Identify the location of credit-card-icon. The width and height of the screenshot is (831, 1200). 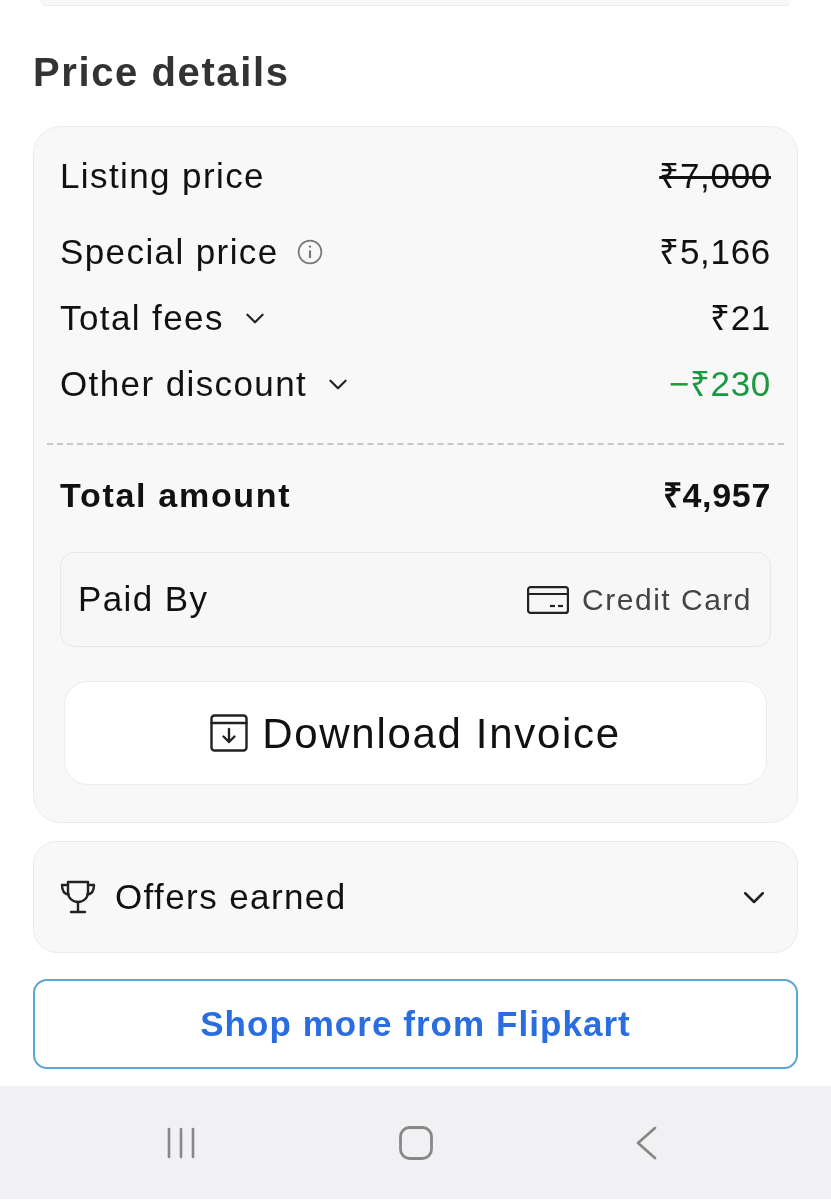
(548, 599).